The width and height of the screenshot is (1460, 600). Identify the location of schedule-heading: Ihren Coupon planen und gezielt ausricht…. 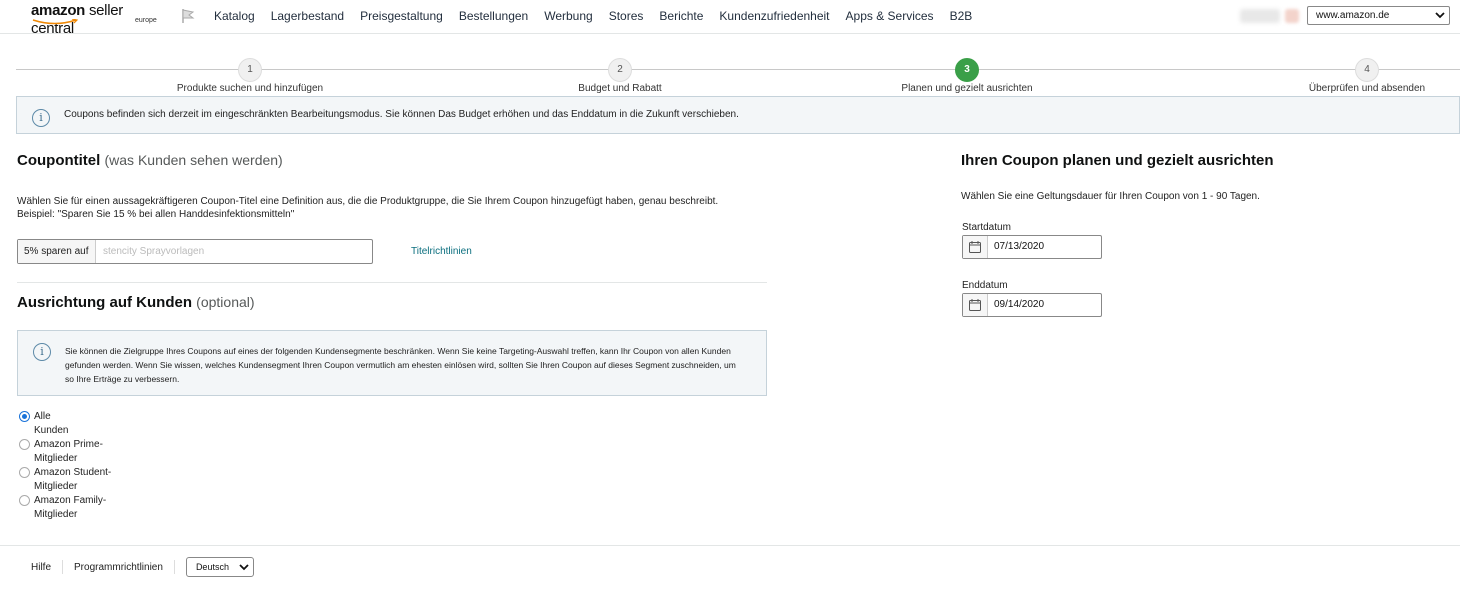
(1117, 160).